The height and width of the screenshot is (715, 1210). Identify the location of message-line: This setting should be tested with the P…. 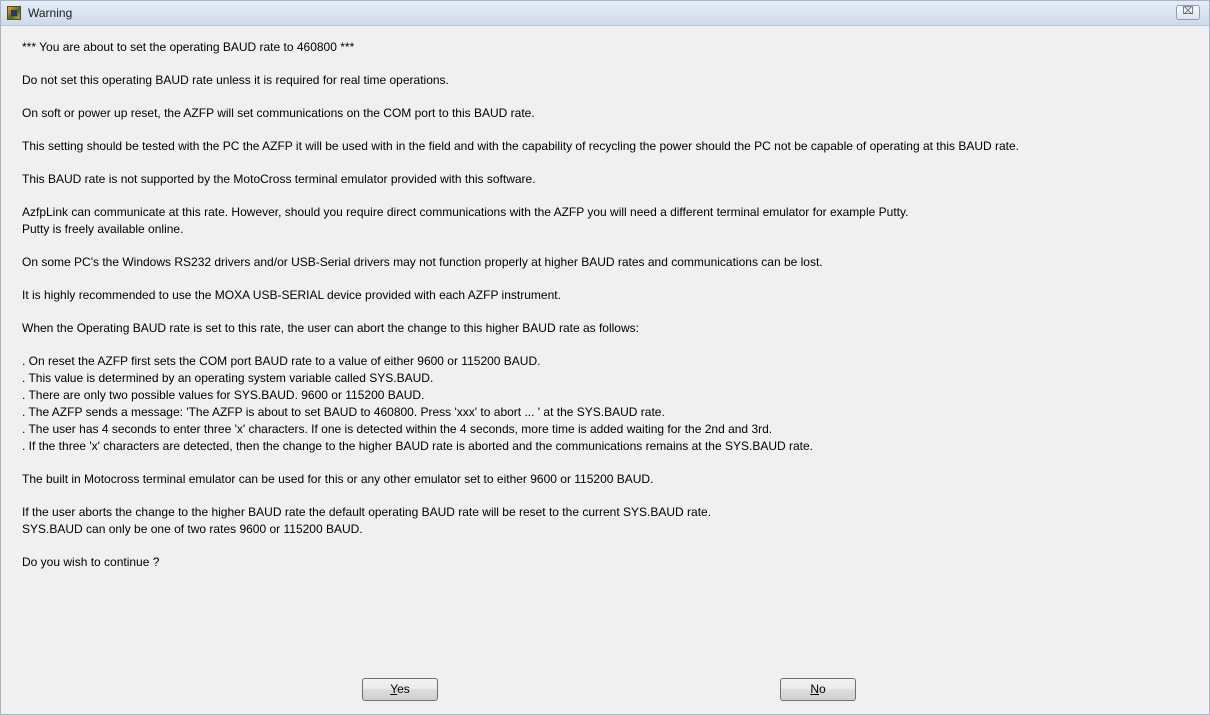
(521, 146).